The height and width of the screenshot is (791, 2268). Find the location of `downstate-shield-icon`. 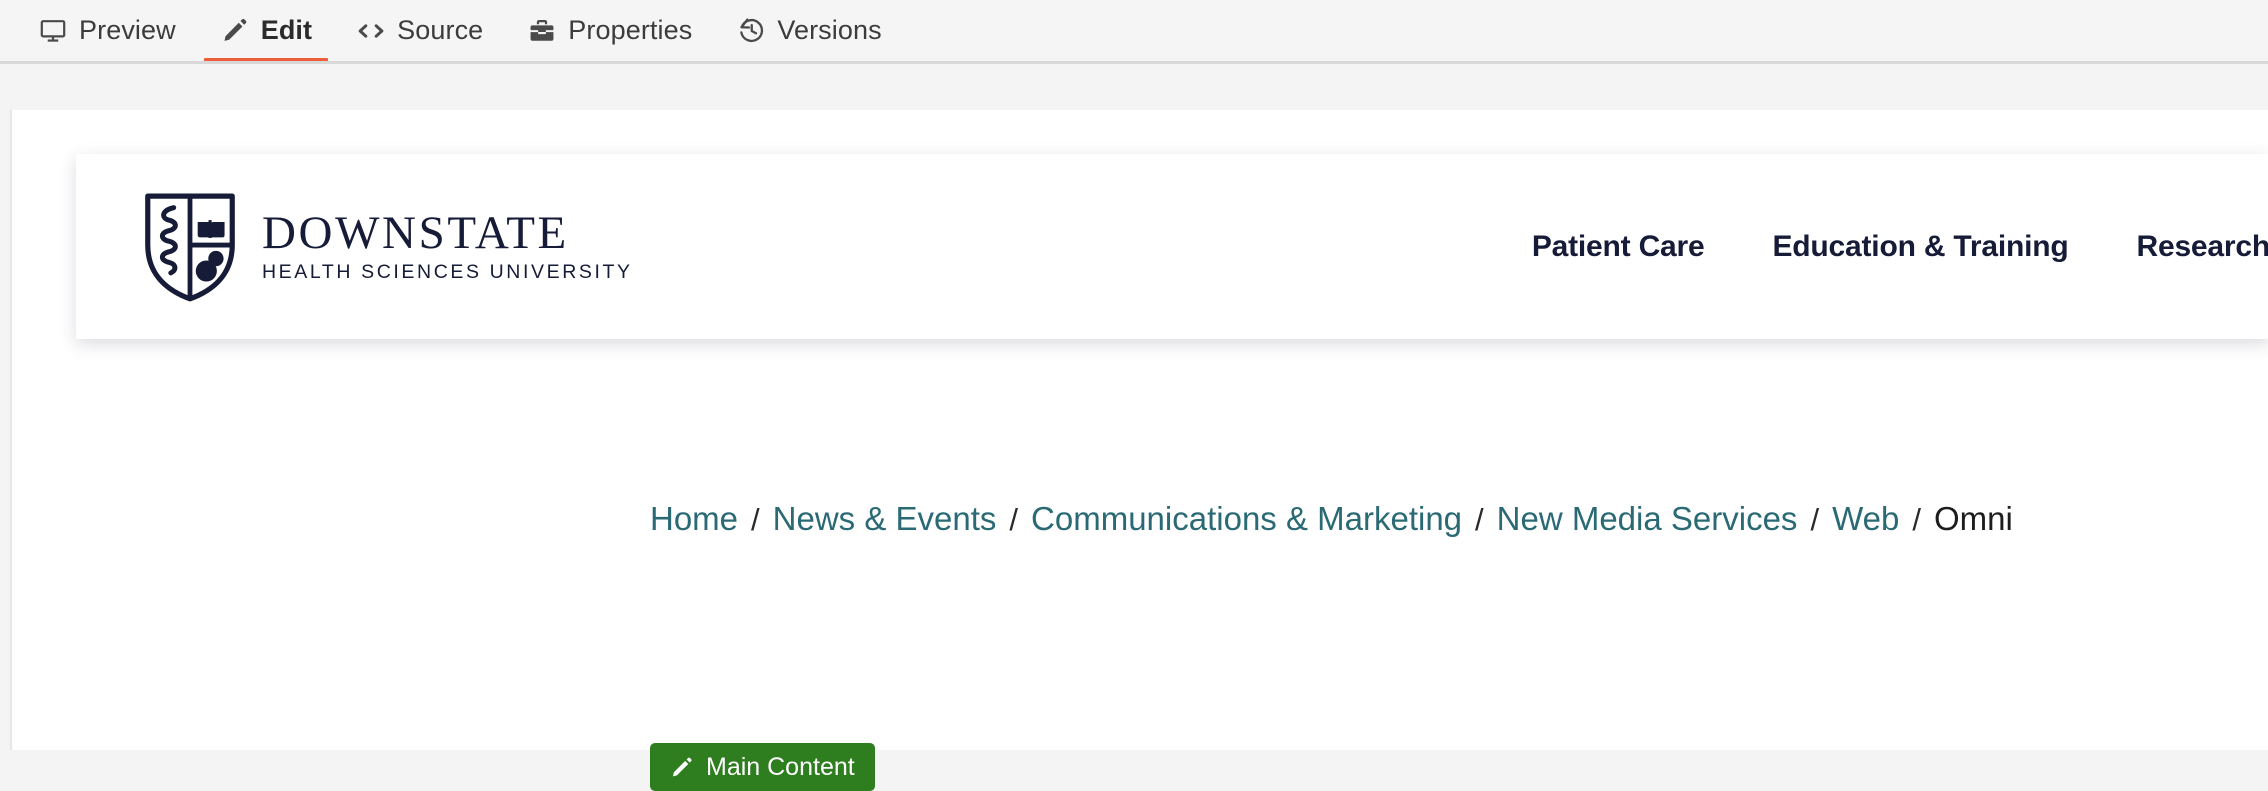

downstate-shield-icon is located at coordinates (190, 247).